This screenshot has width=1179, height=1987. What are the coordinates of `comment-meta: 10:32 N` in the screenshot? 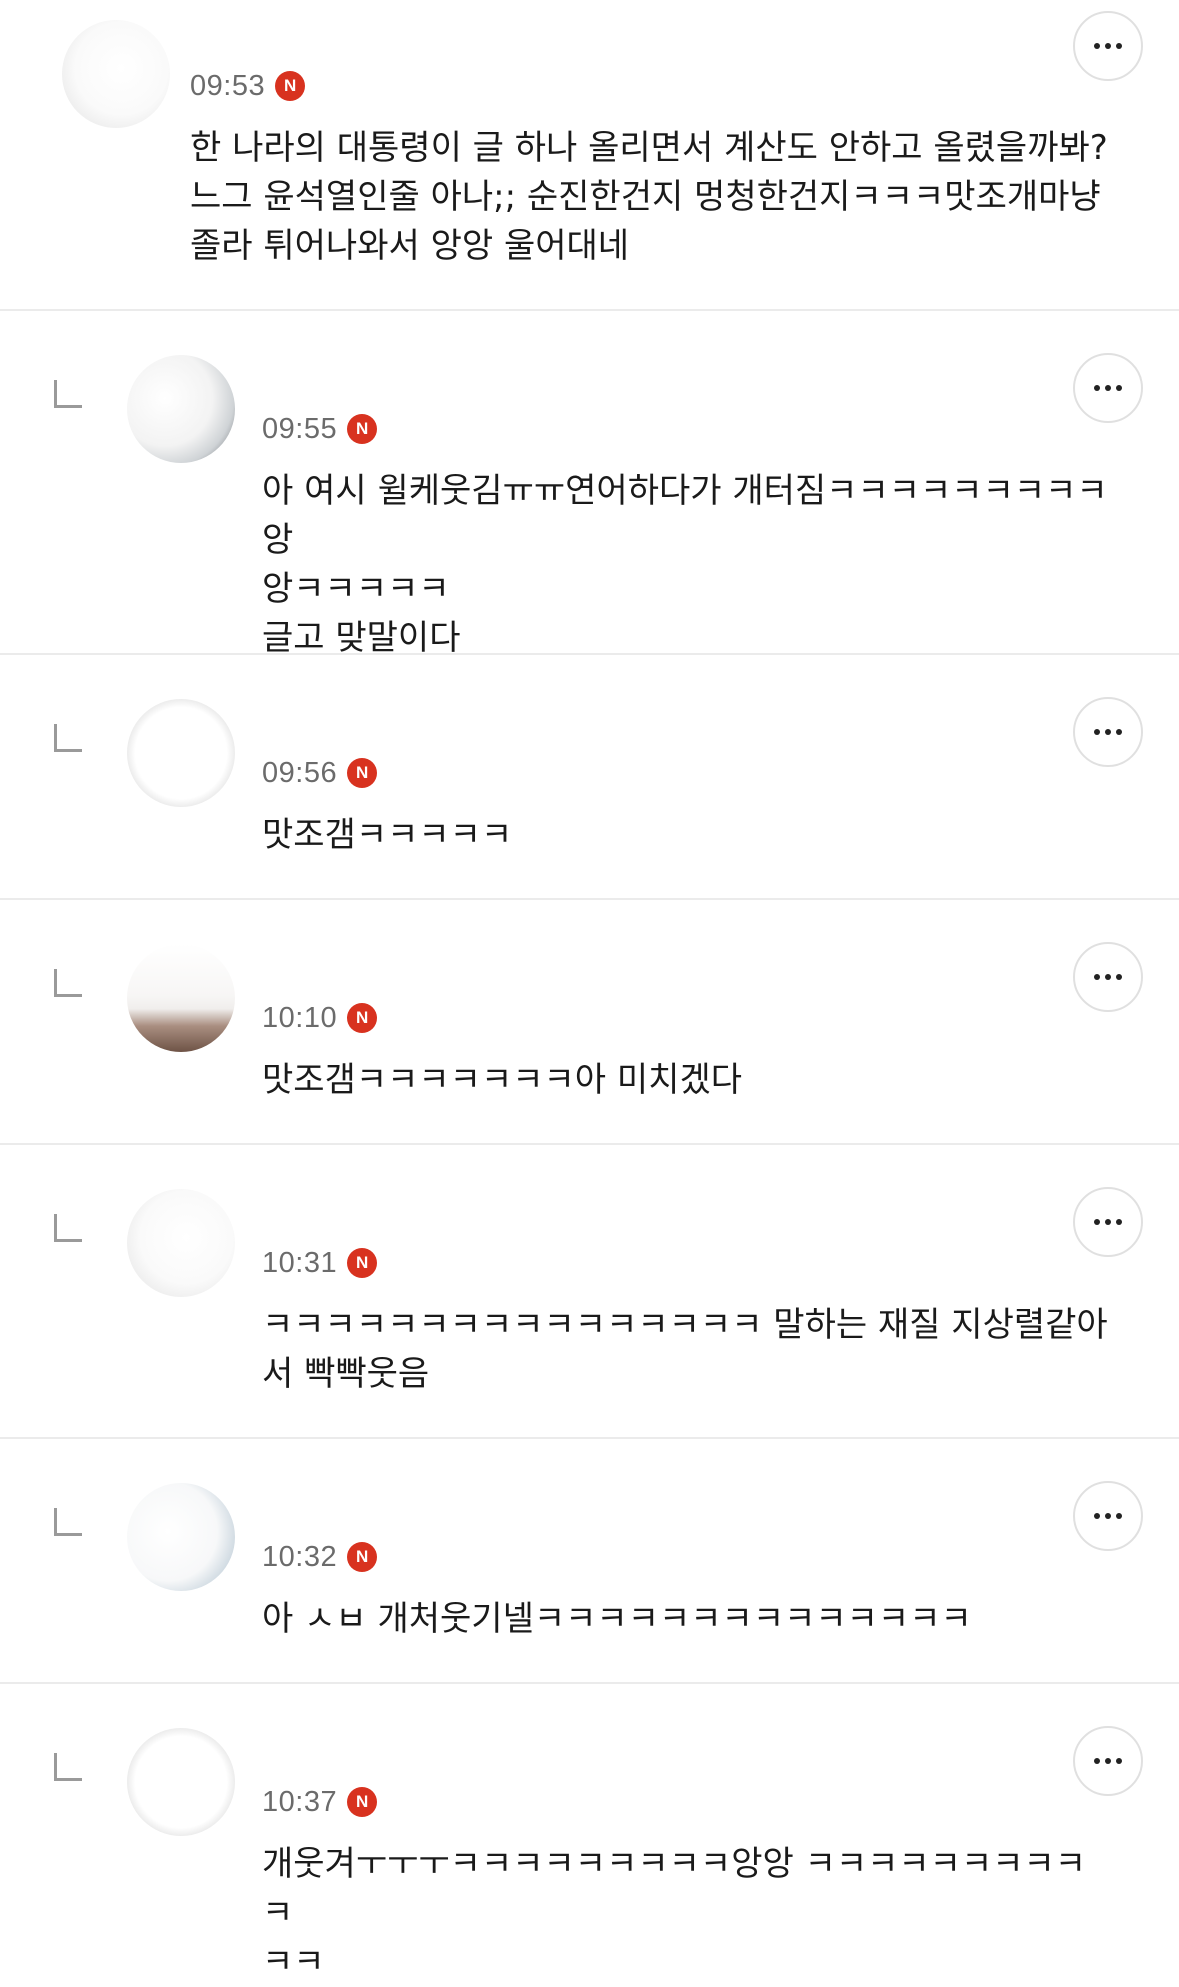 It's located at (320, 1557).